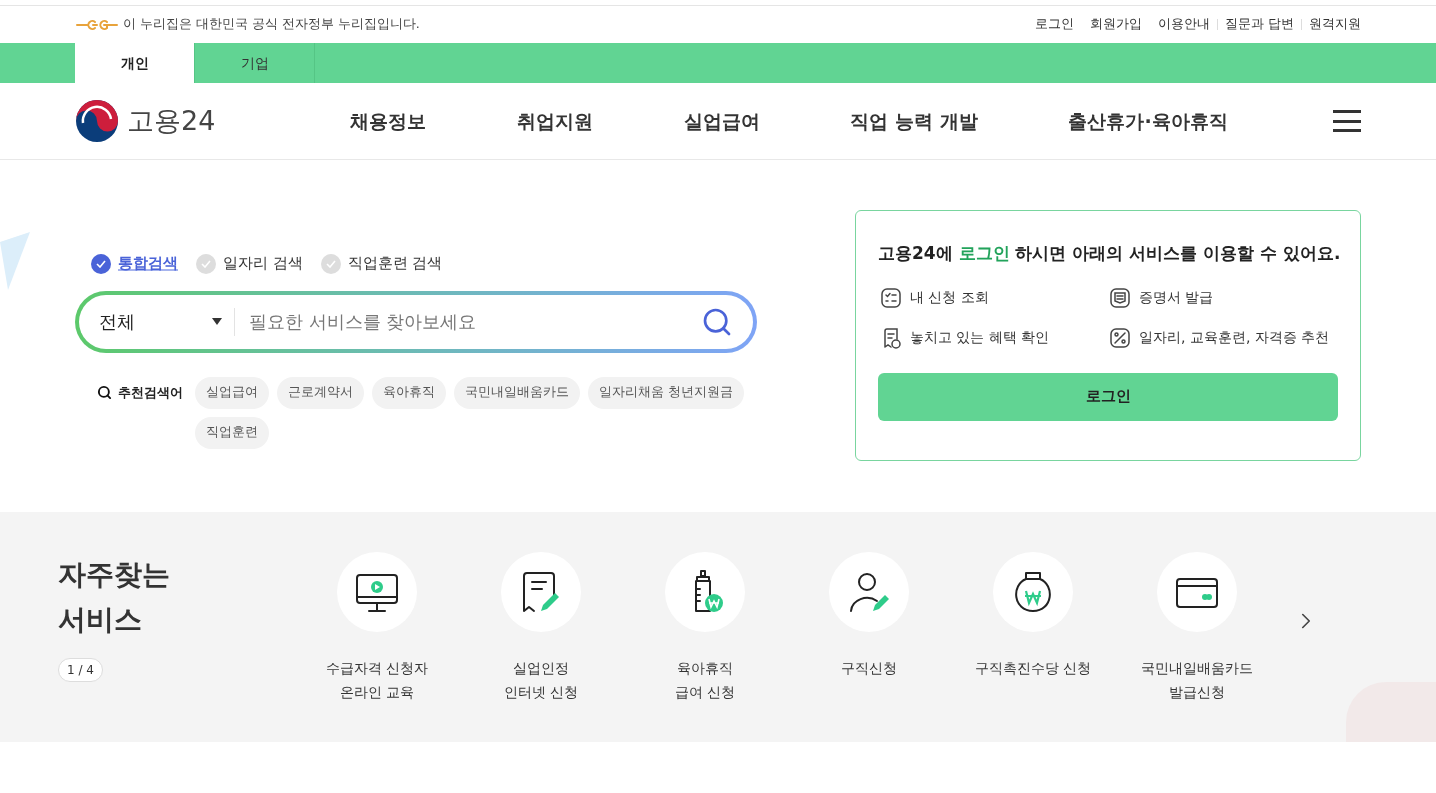 This screenshot has height=793, width=1436. I want to click on checklist-icon, so click(891, 297).